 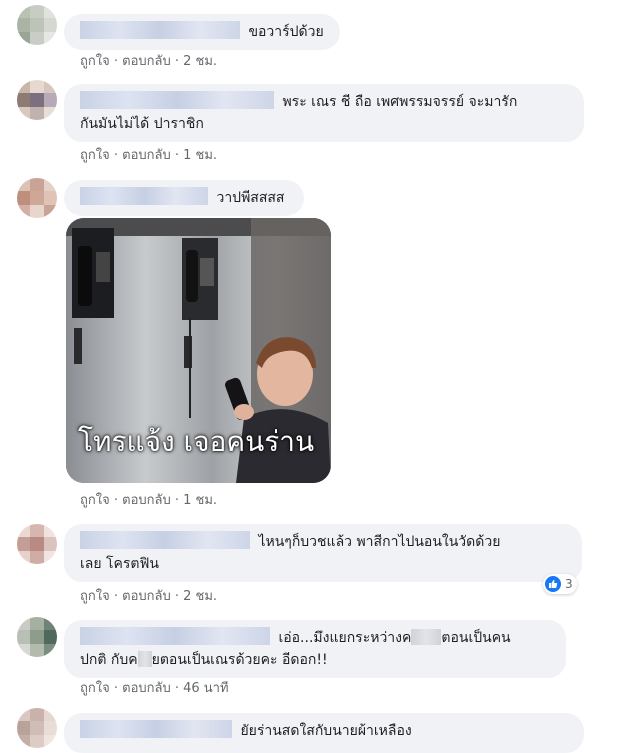 I want to click on comment-text-line1: พระ เณร ชี ถือ เพศพรรมจรรย์ จะมารัก, so click(x=400, y=102).